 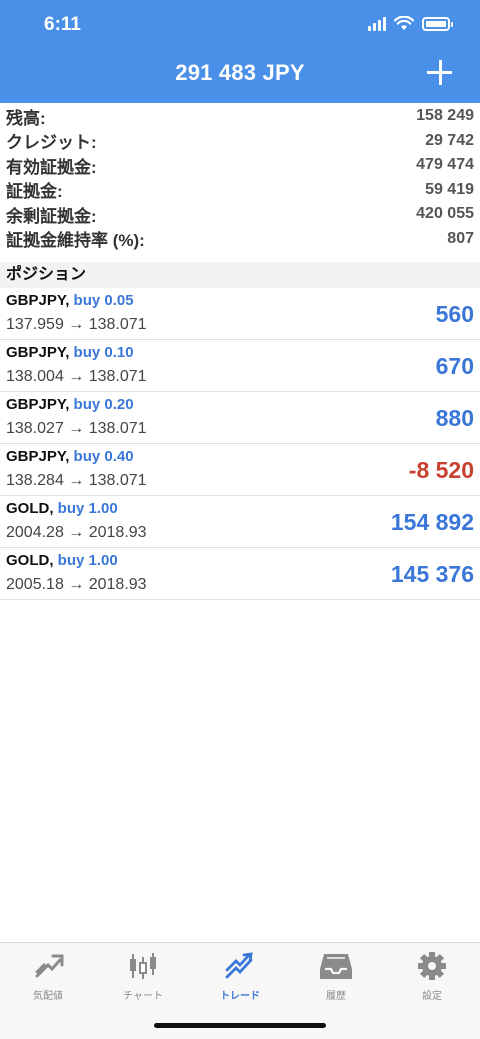 I want to click on position-prices: 2005.18 → 2018.93, so click(x=76, y=584).